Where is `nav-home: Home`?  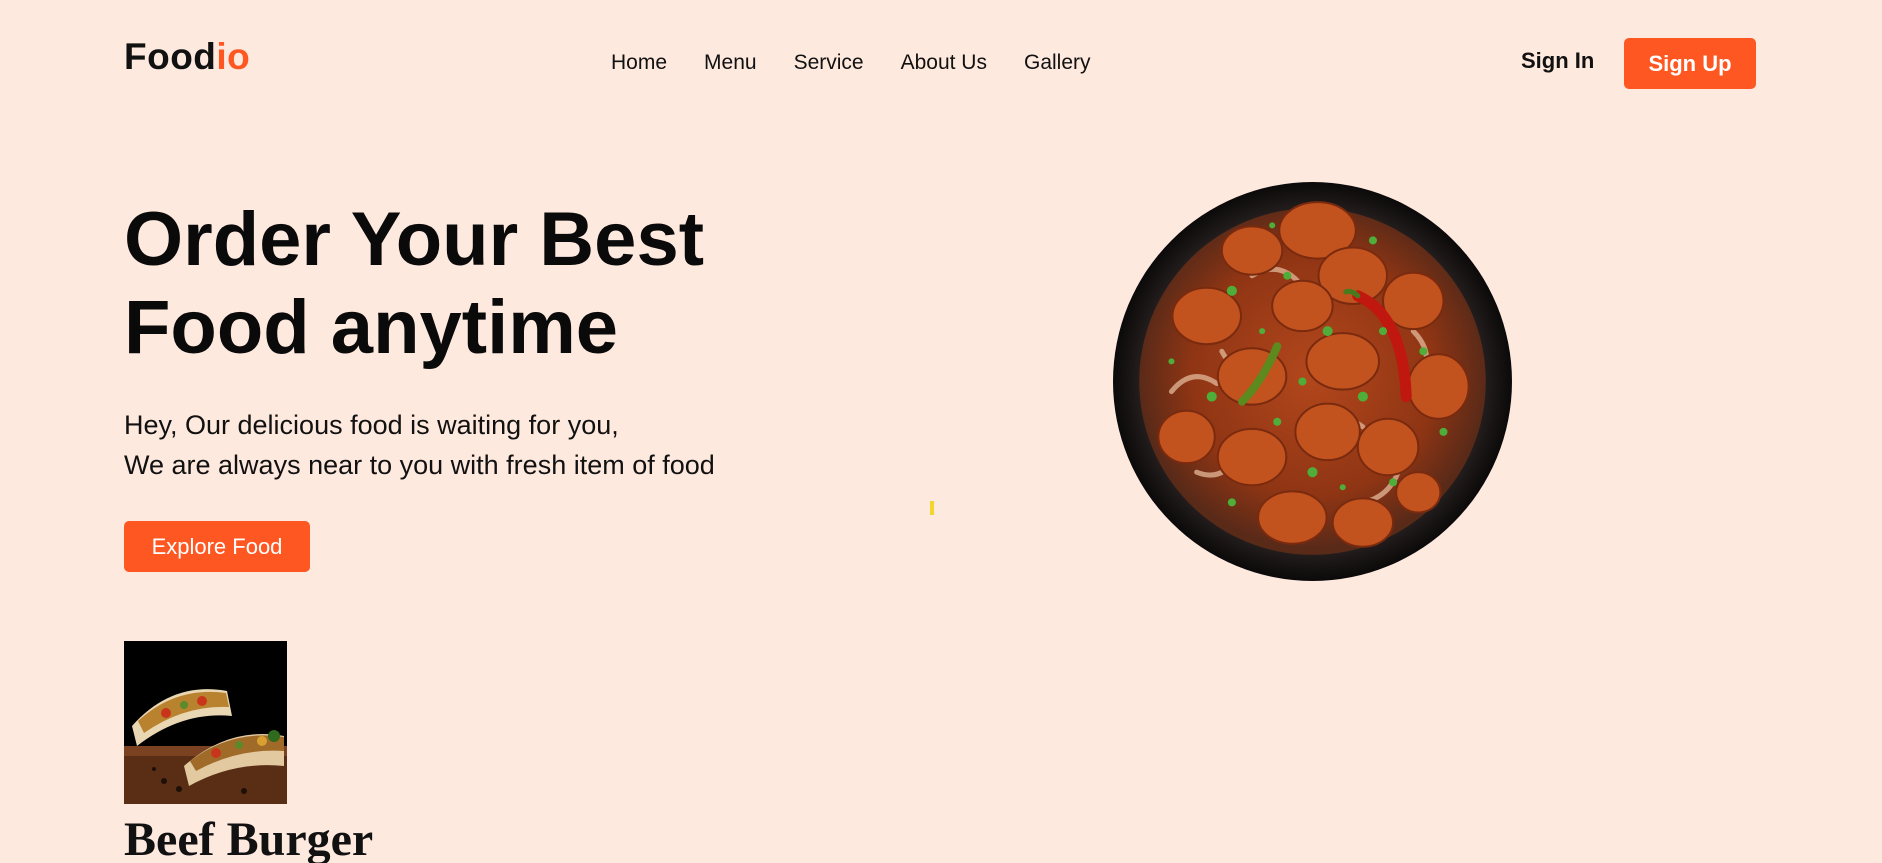 nav-home: Home is located at coordinates (639, 62).